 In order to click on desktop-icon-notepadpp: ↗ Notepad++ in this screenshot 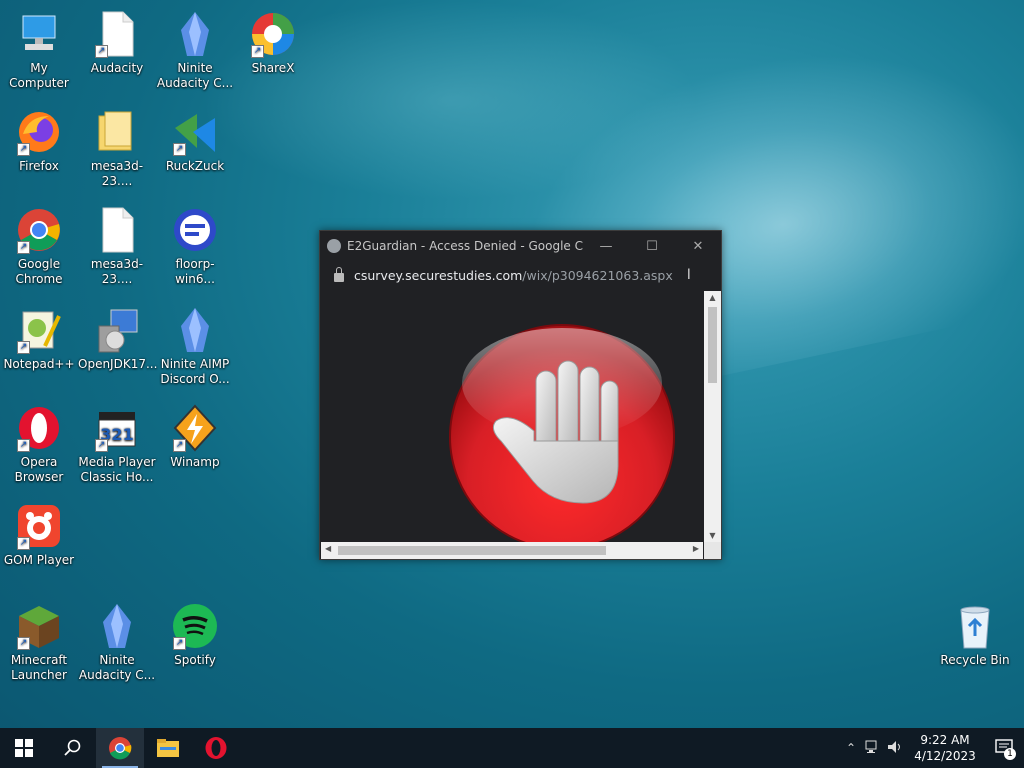, I will do `click(39, 339)`.